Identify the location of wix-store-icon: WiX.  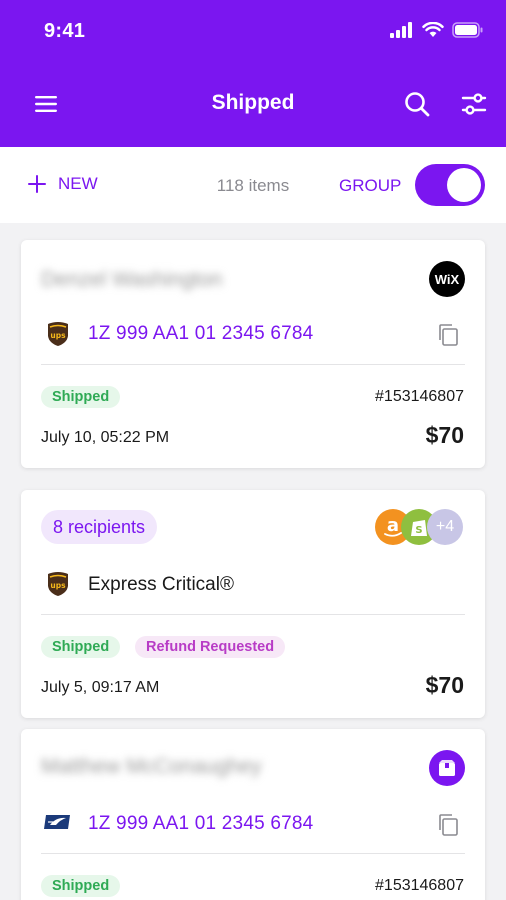
(447, 279).